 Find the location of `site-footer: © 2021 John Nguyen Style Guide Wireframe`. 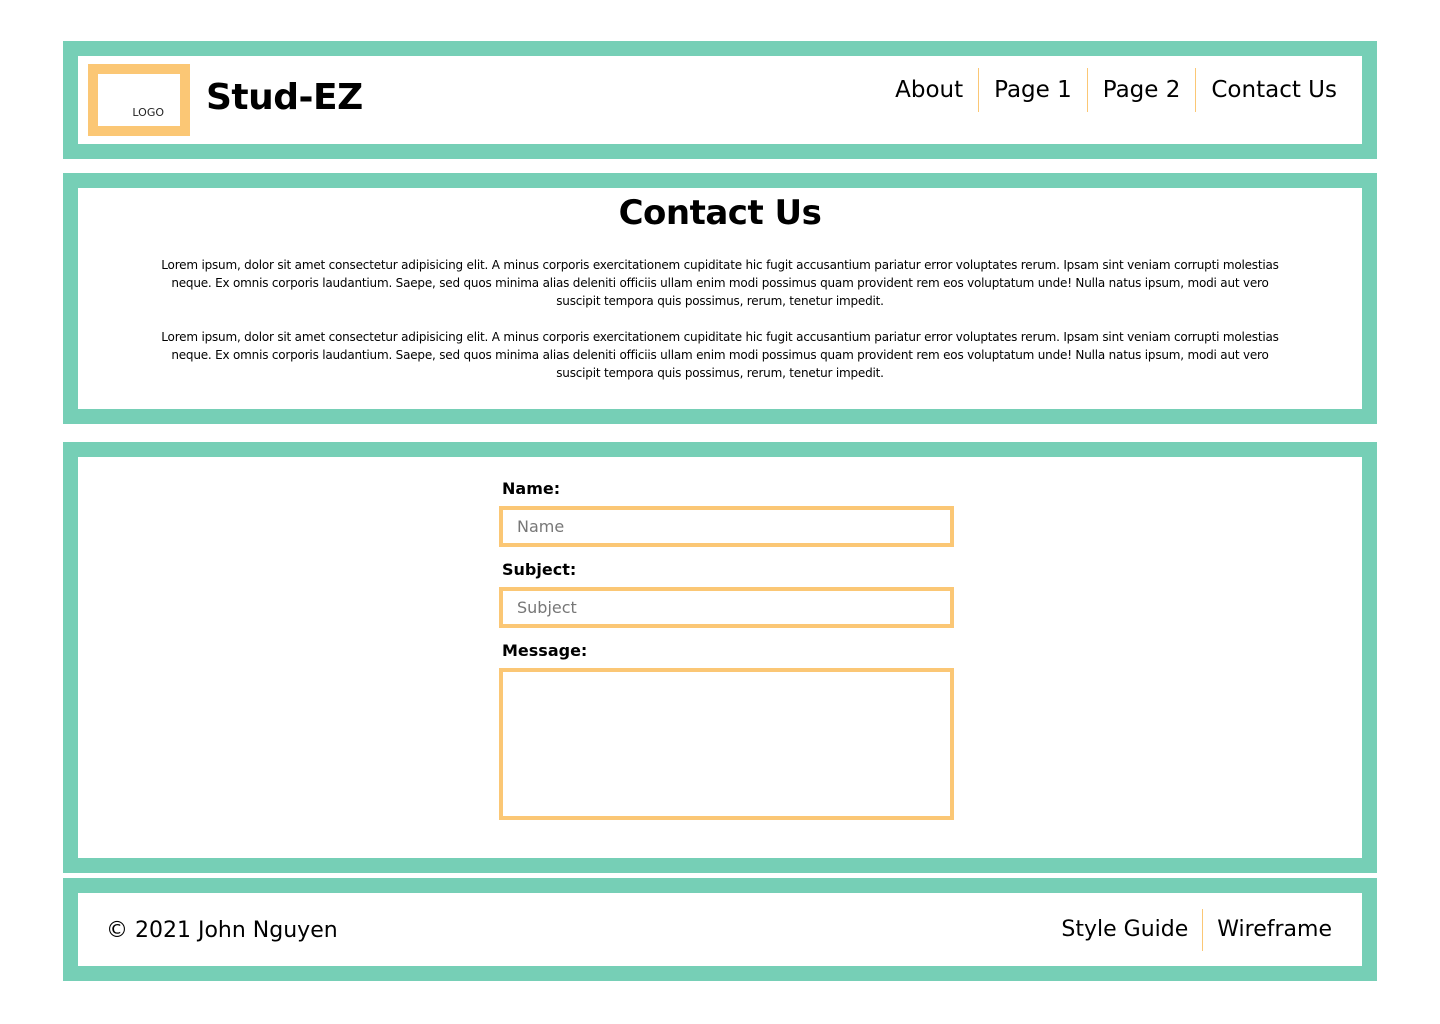

site-footer: © 2021 John Nguyen Style Guide Wireframe is located at coordinates (720, 929).